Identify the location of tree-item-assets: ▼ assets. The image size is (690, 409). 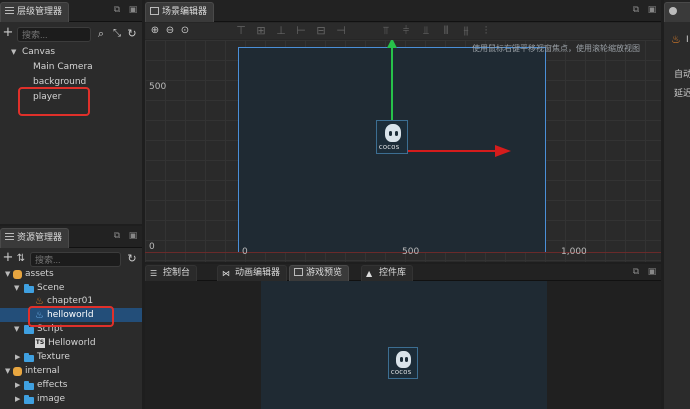
(71, 274).